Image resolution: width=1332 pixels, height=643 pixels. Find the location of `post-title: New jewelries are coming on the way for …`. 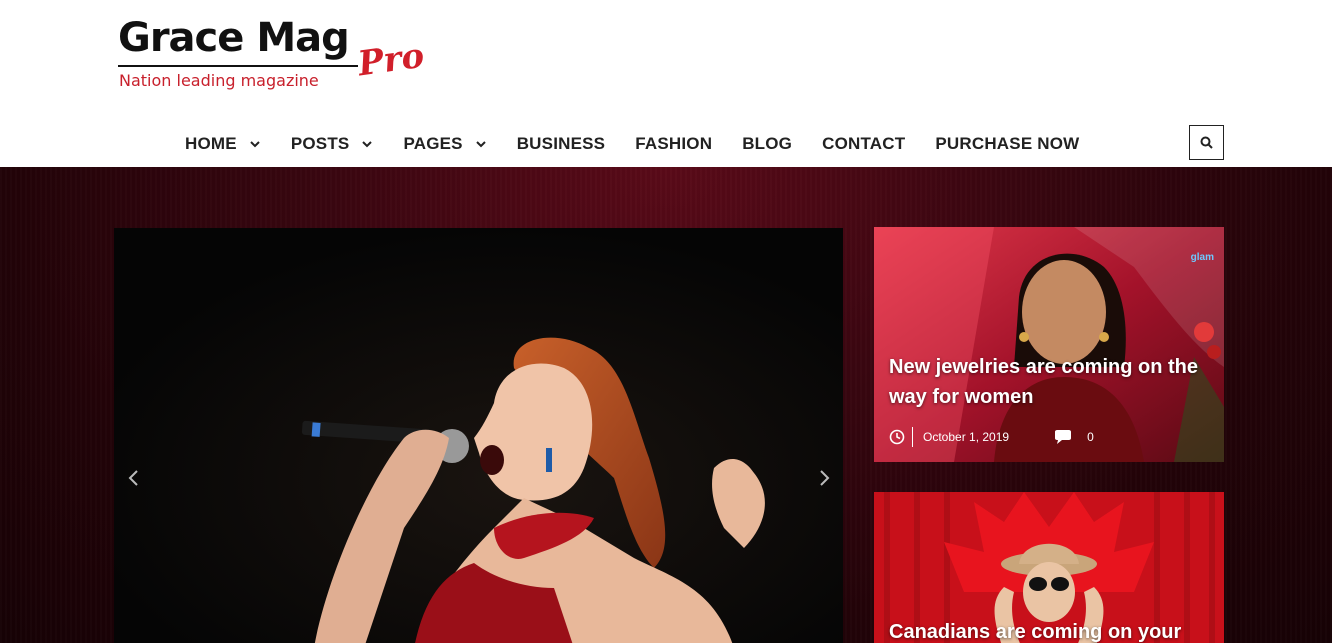

post-title: New jewelries are coming on the way for … is located at coordinates (1049, 382).